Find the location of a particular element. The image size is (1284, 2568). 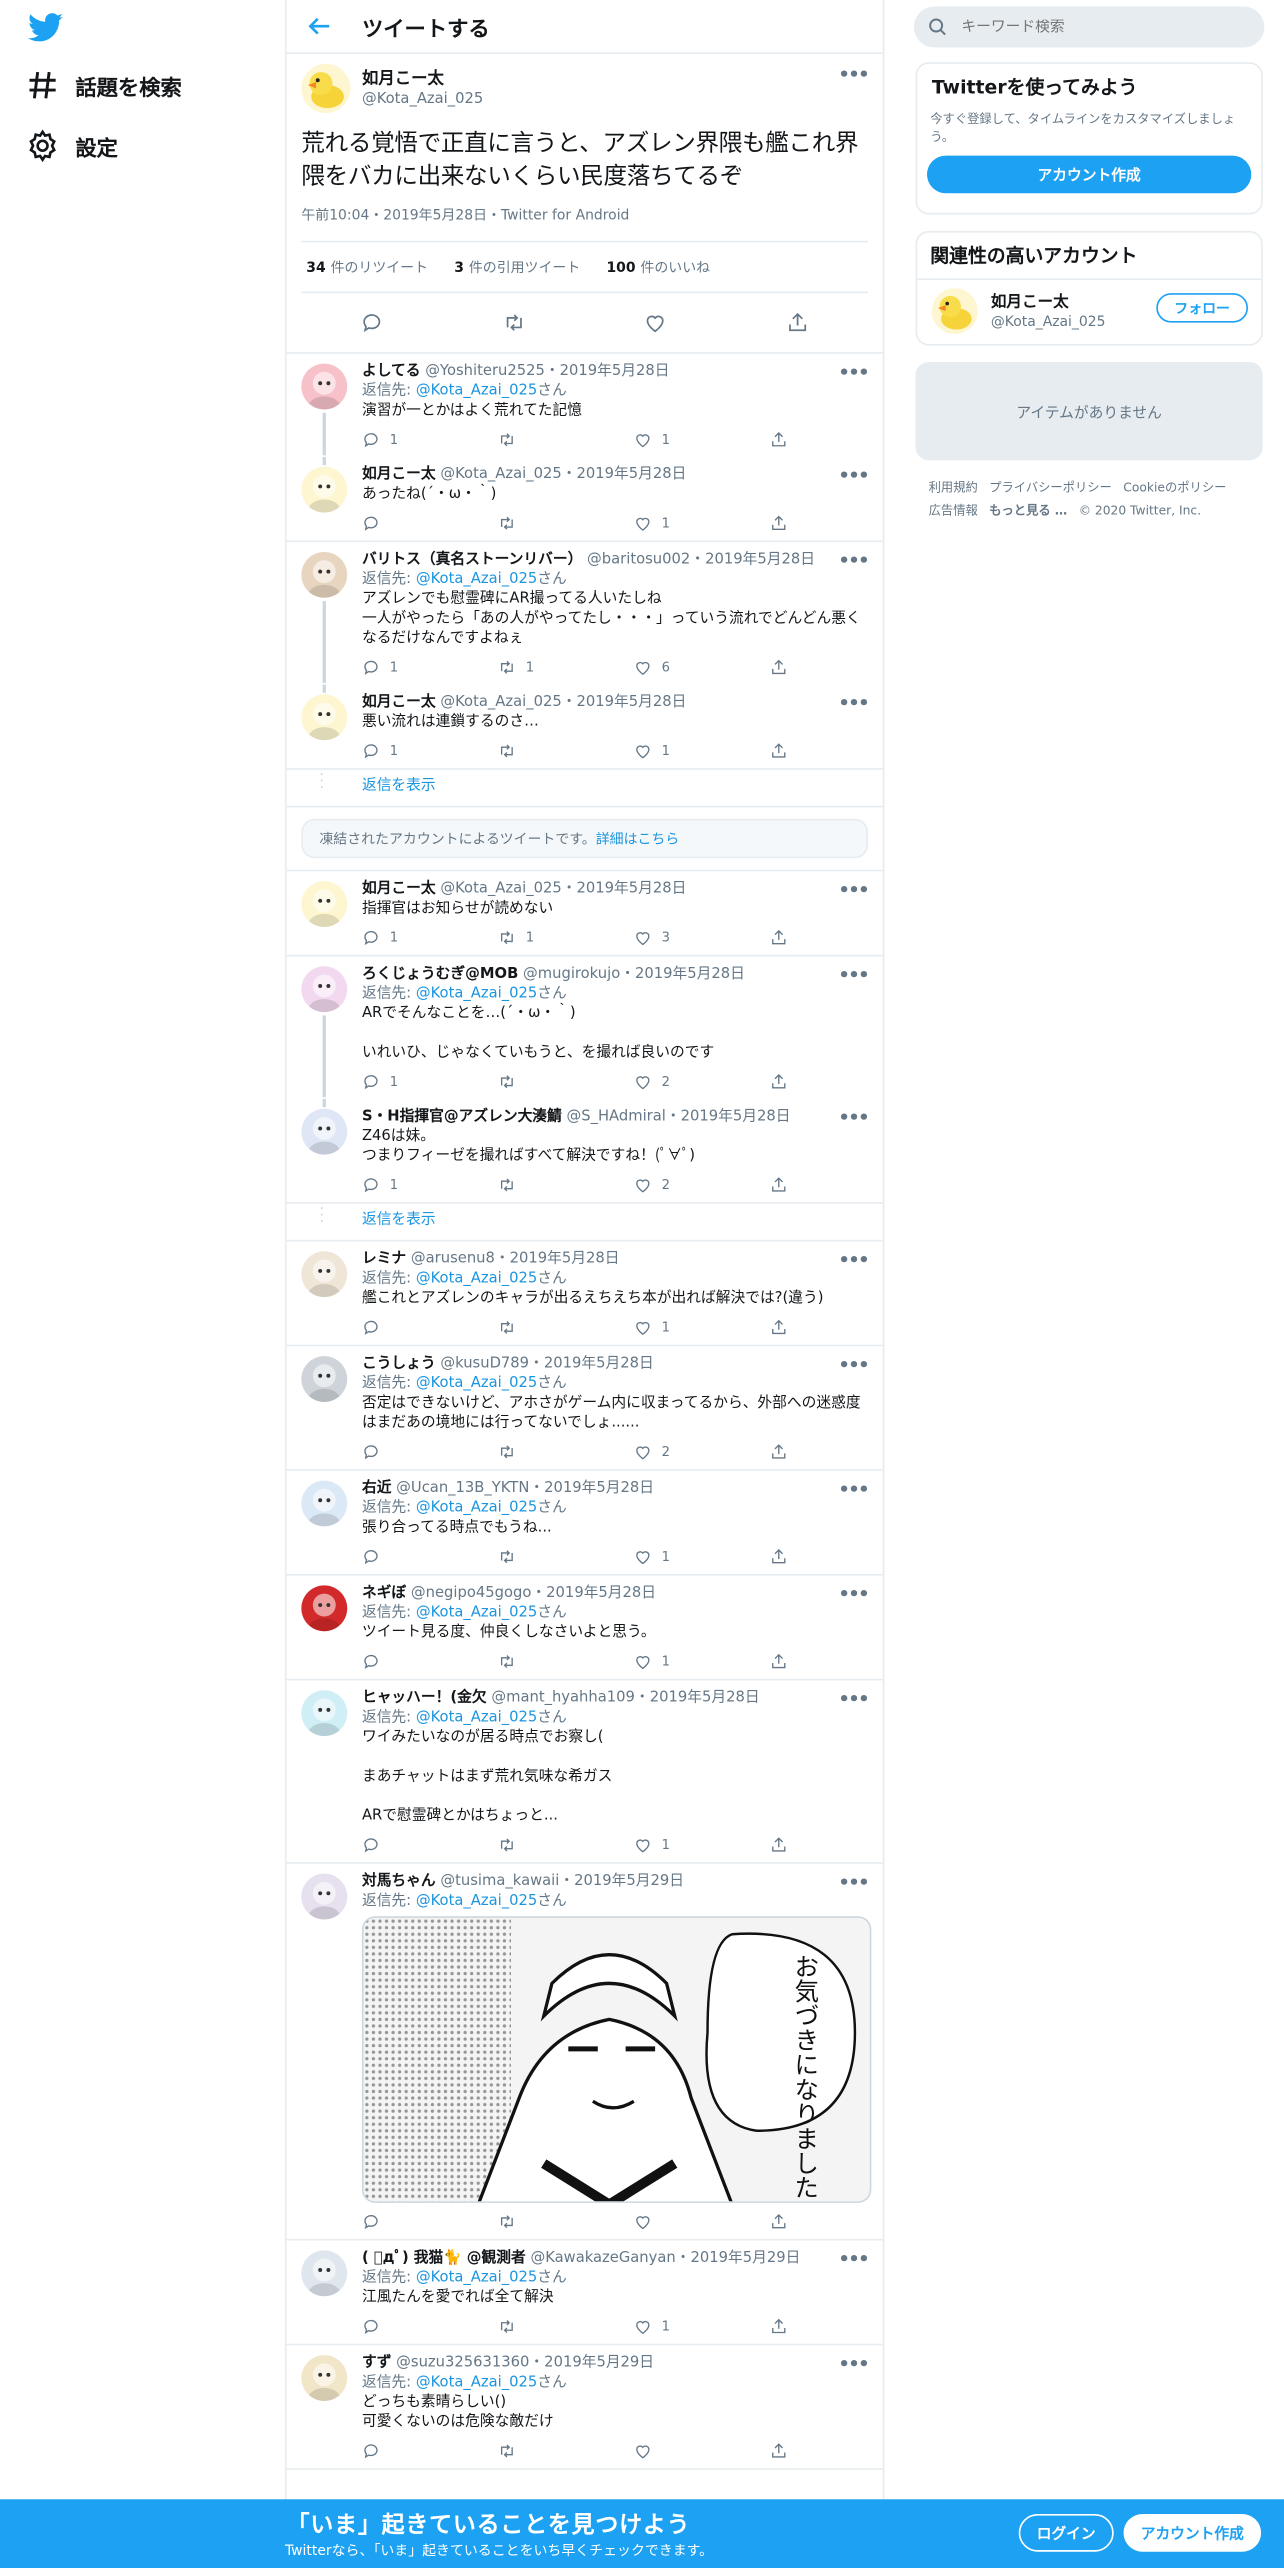

reply-author-name: 右近 is located at coordinates (377, 1489).